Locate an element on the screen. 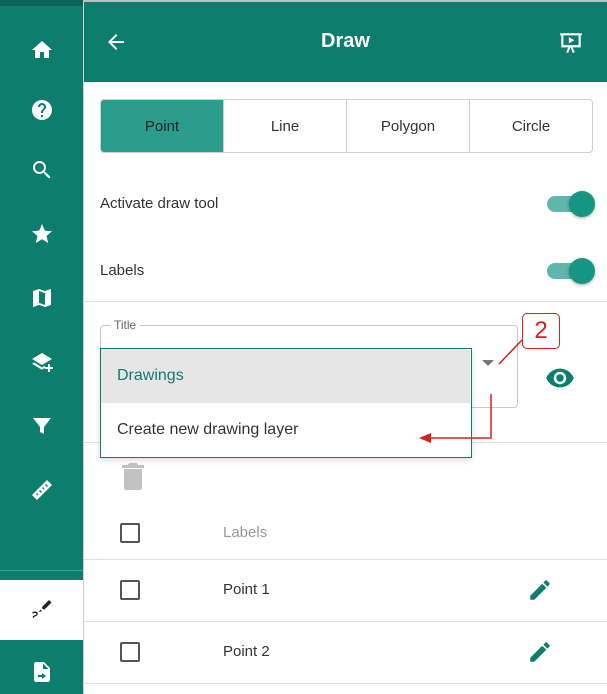 The height and width of the screenshot is (694, 607). map-icon is located at coordinates (41, 298).